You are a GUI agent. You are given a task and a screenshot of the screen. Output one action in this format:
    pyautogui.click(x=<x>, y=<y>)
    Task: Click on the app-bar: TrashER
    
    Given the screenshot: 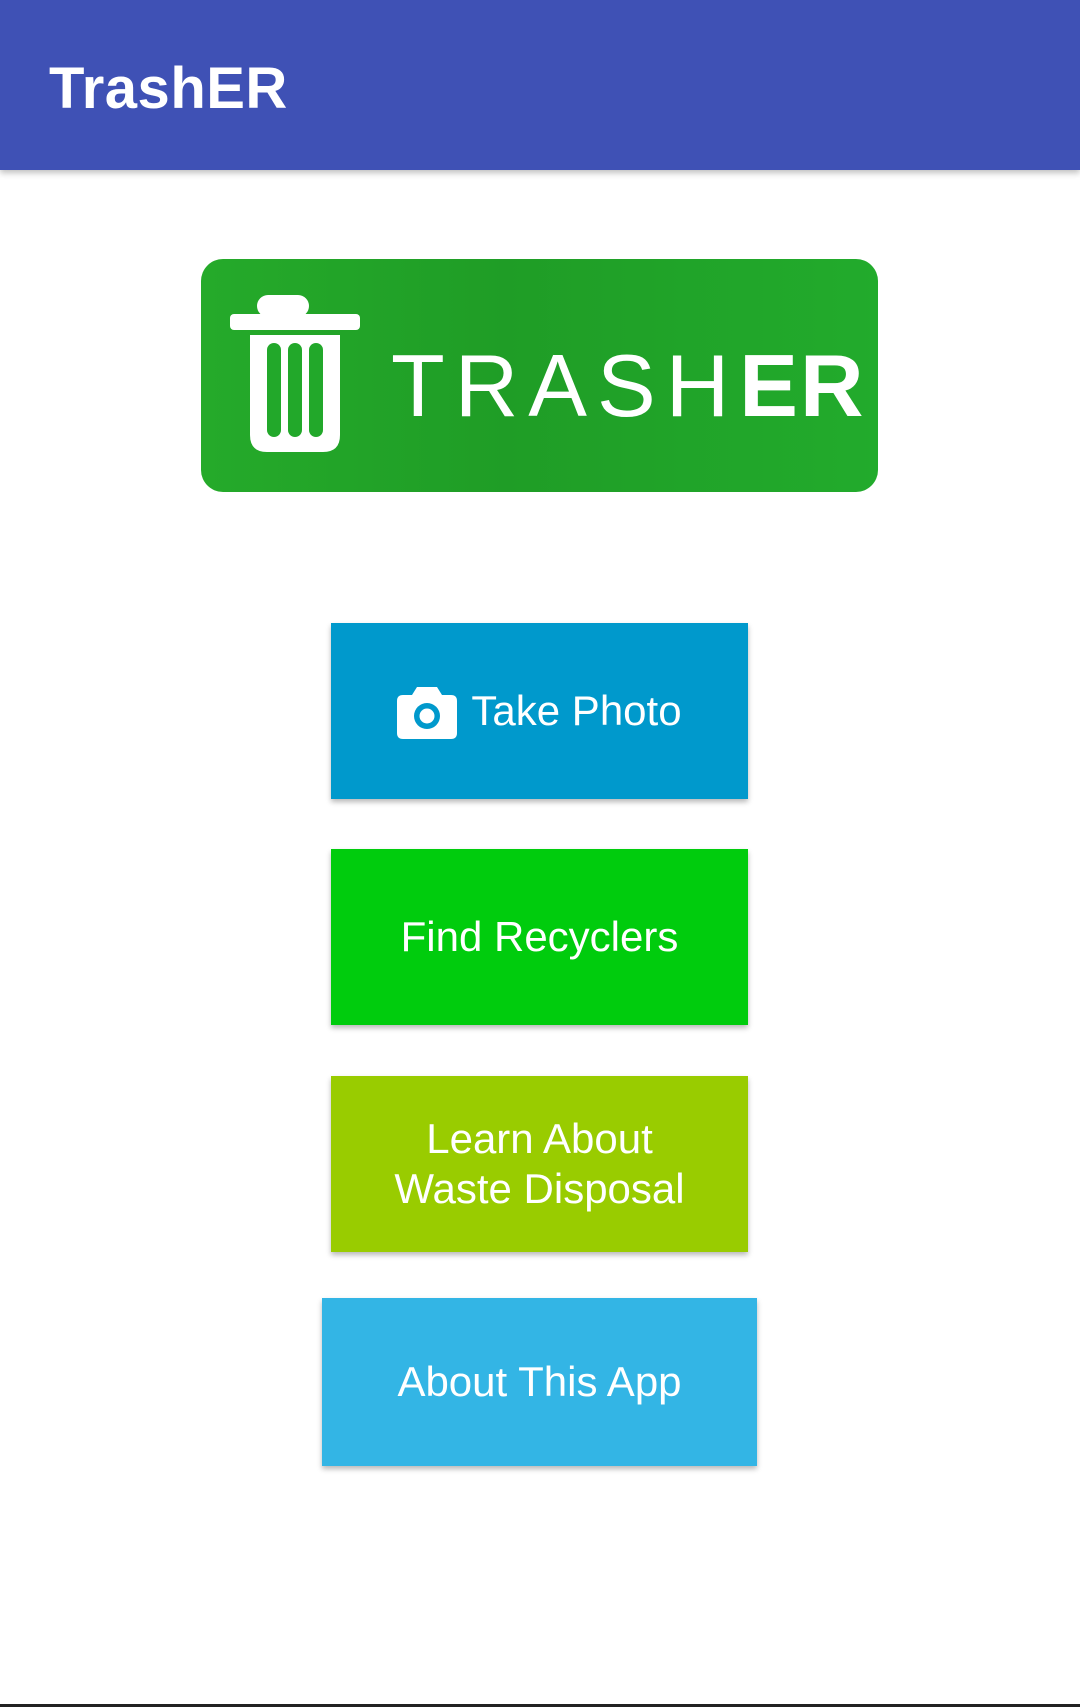 What is the action you would take?
    pyautogui.click(x=540, y=85)
    